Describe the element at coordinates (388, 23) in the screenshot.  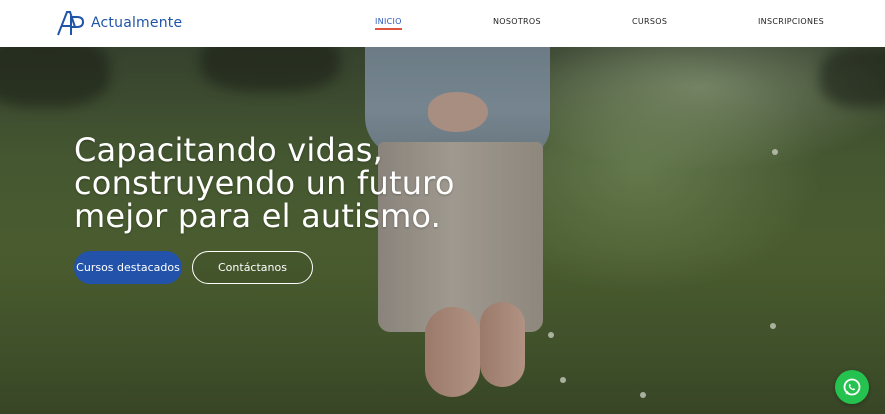
I see `nav-inicio: INICIO` at that location.